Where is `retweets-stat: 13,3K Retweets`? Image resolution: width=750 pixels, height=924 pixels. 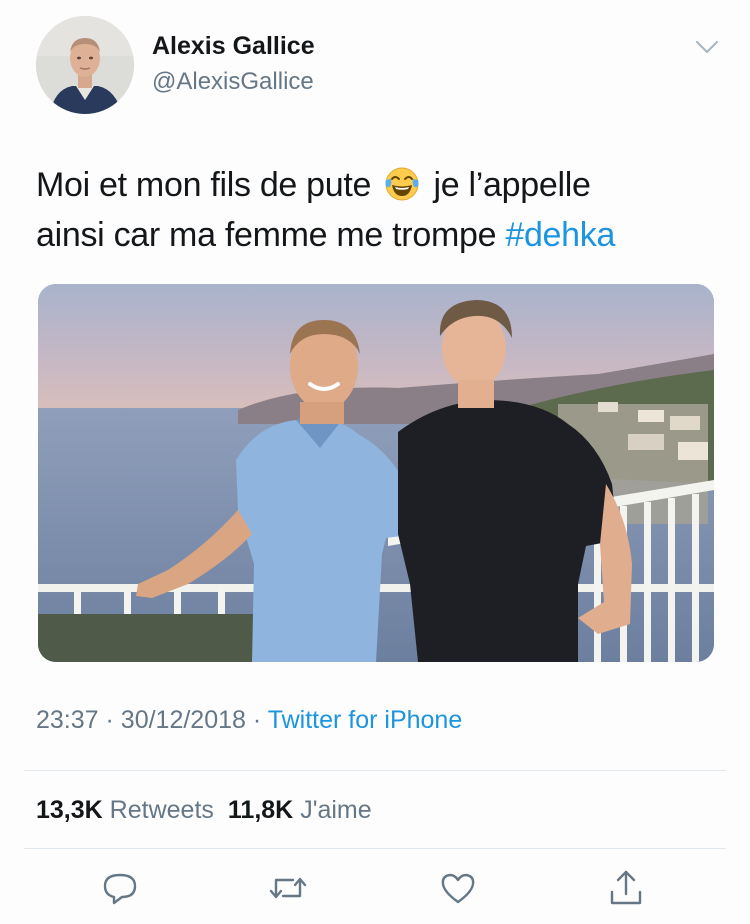
retweets-stat: 13,3K Retweets is located at coordinates (125, 810).